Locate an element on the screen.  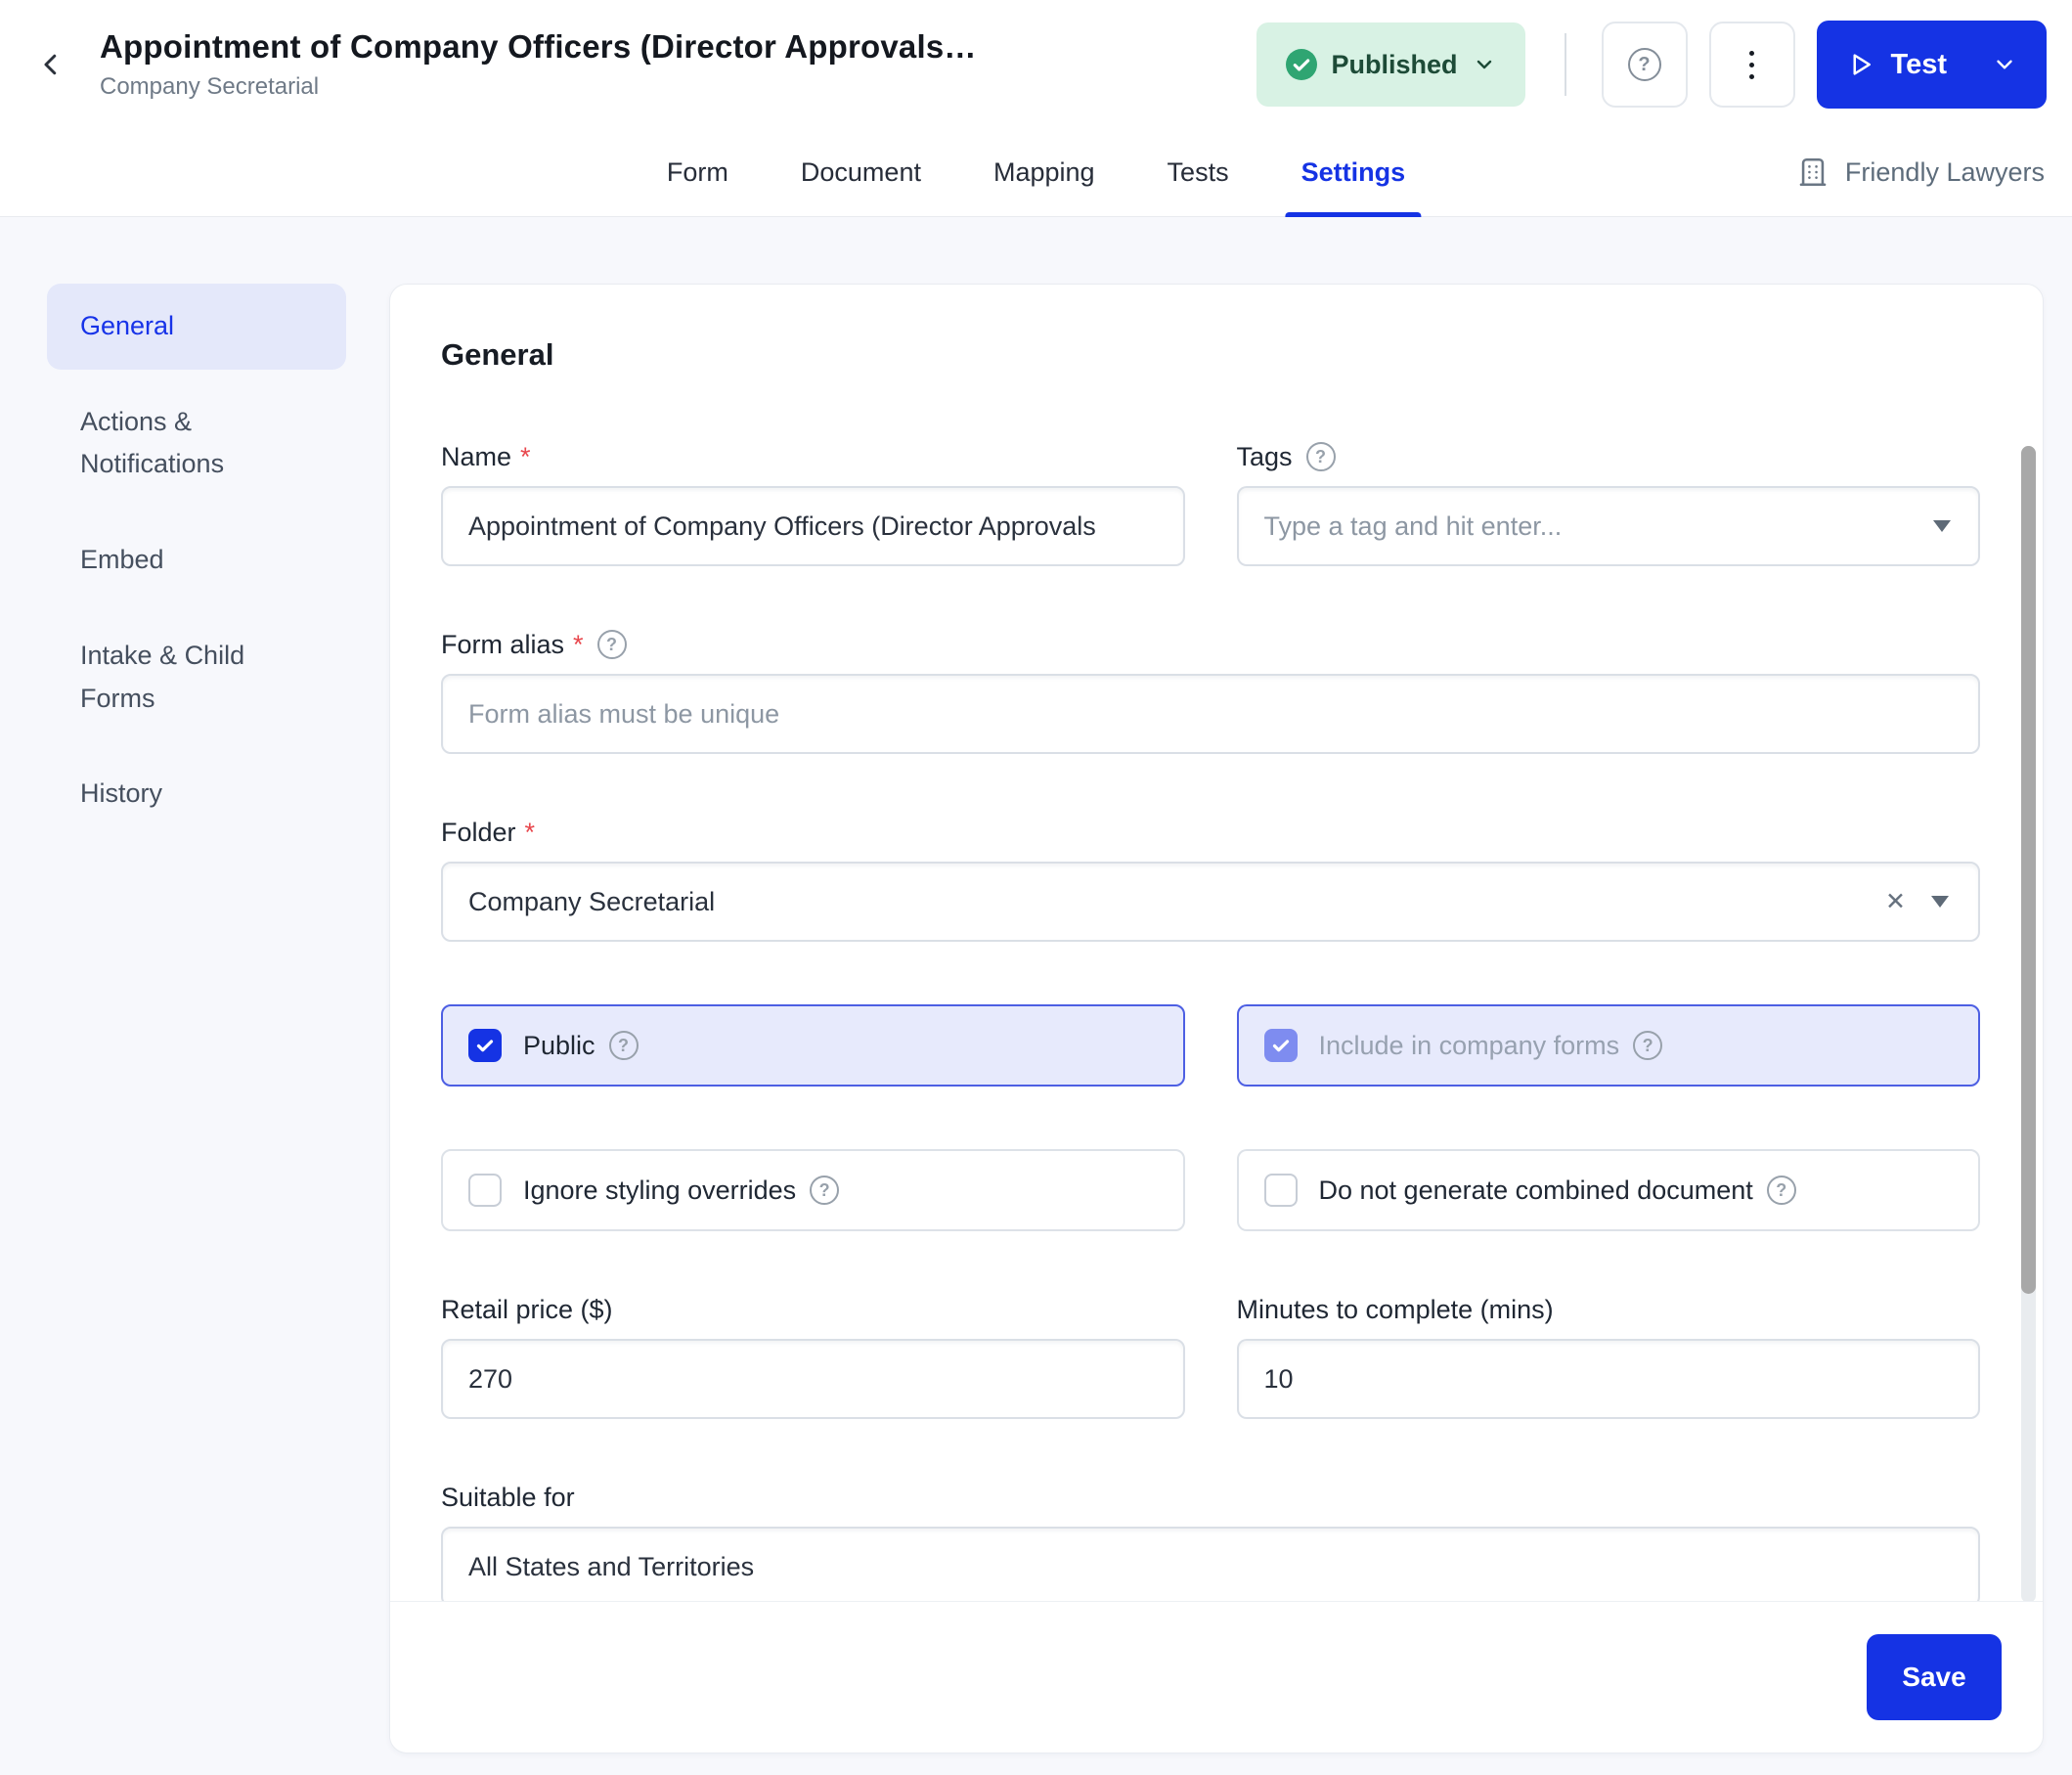
scrollbar-track is located at coordinates (2029, 1024).